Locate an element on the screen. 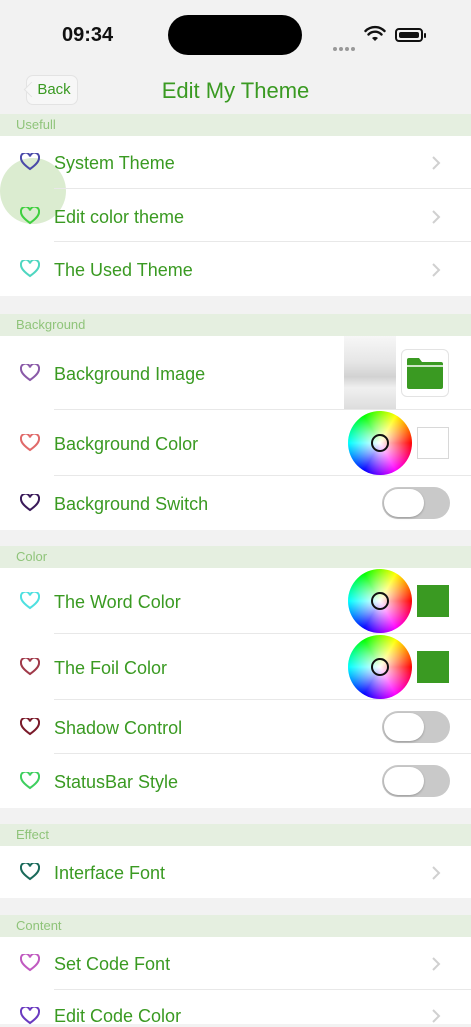 The height and width of the screenshot is (1027, 471). list-item-set-code-font: Set Code Font is located at coordinates (235, 963).